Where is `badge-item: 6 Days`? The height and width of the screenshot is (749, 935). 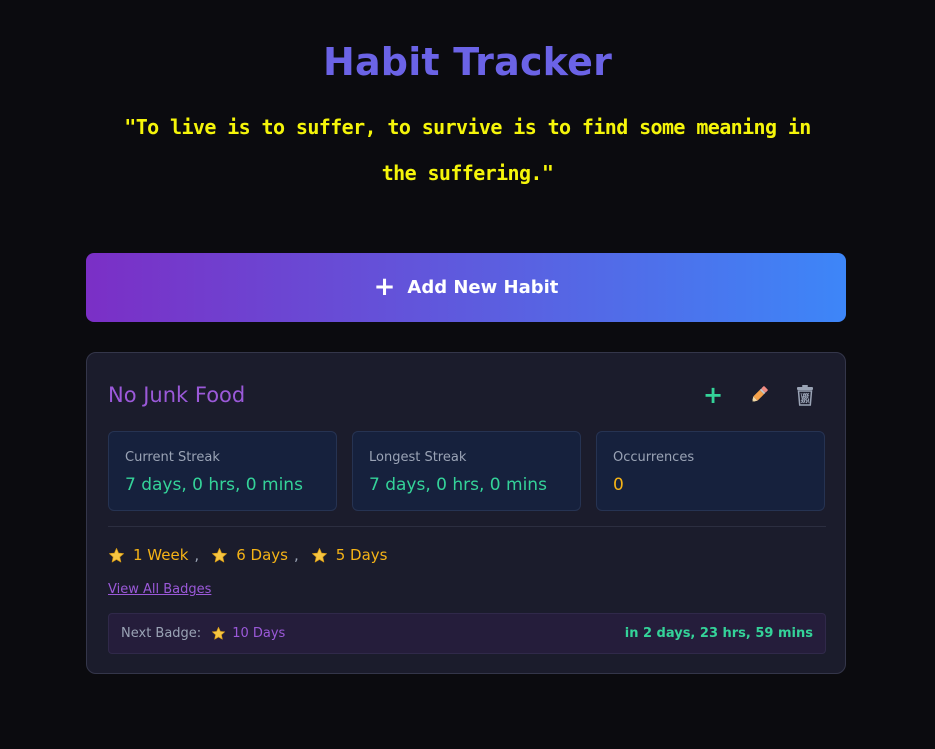
badge-item: 6 Days is located at coordinates (249, 555).